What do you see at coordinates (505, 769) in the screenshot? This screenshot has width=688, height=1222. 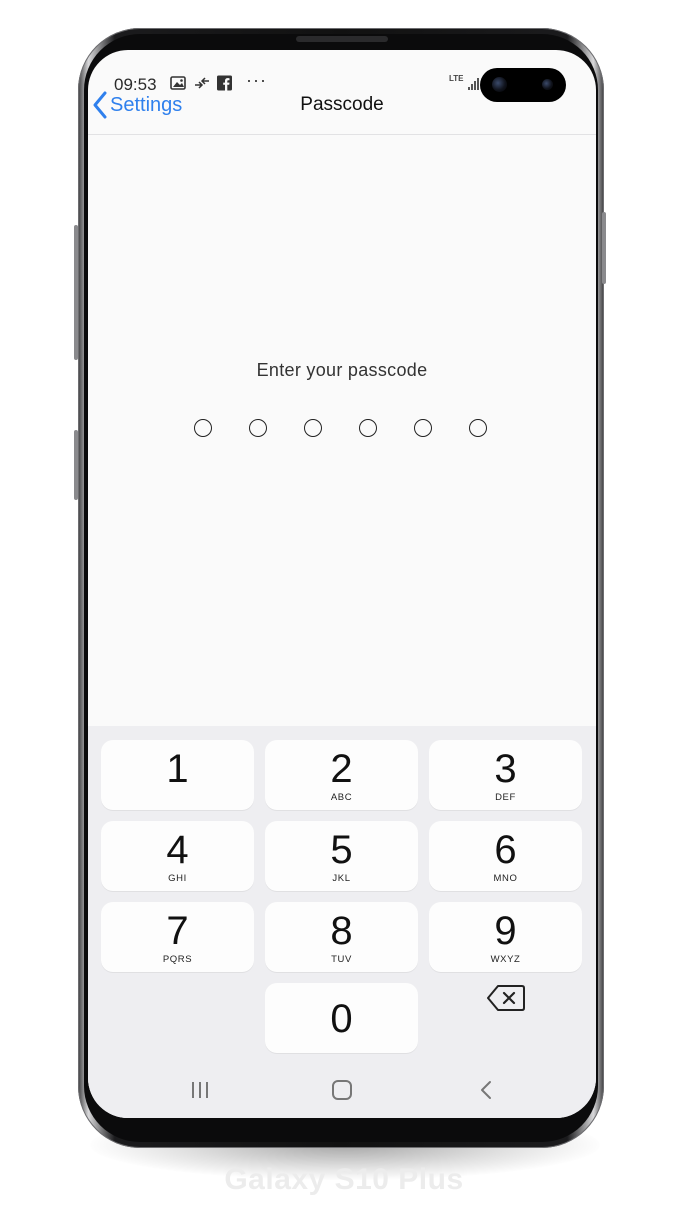 I see `key-digit: 3` at bounding box center [505, 769].